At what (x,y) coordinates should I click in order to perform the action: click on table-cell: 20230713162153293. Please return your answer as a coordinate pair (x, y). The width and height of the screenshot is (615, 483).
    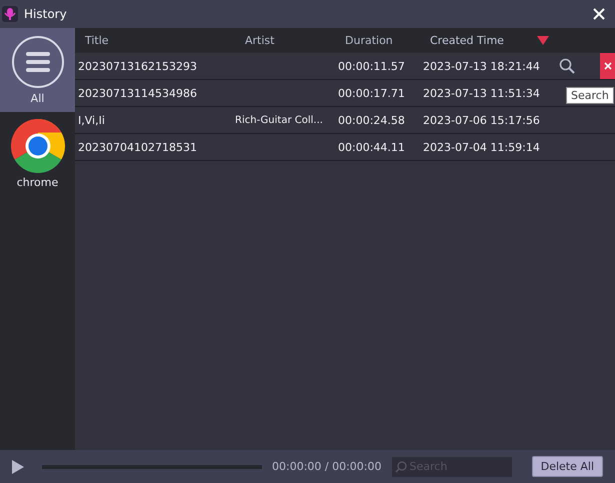
    Looking at the image, I should click on (137, 66).